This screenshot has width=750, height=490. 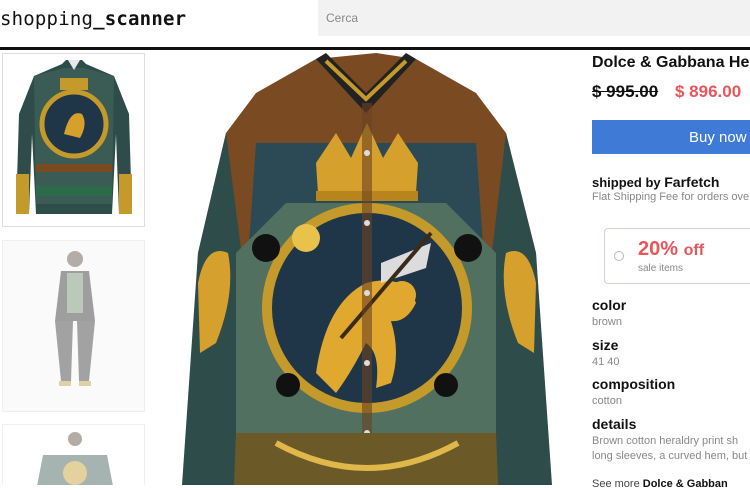 What do you see at coordinates (375, 48) in the screenshot?
I see `header-divider` at bounding box center [375, 48].